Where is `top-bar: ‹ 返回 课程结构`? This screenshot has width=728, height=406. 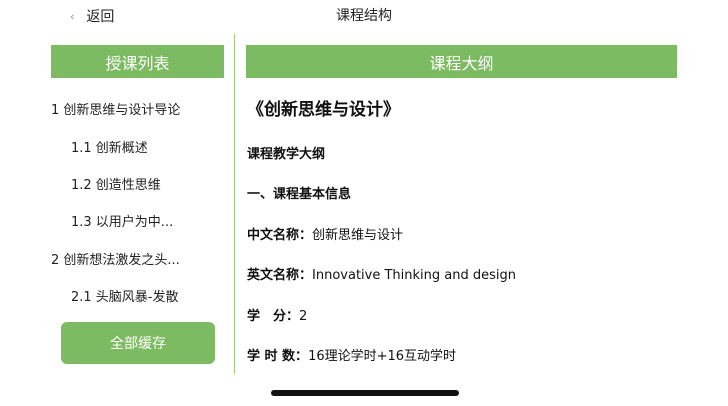
top-bar: ‹ 返回 课程结构 is located at coordinates (364, 16).